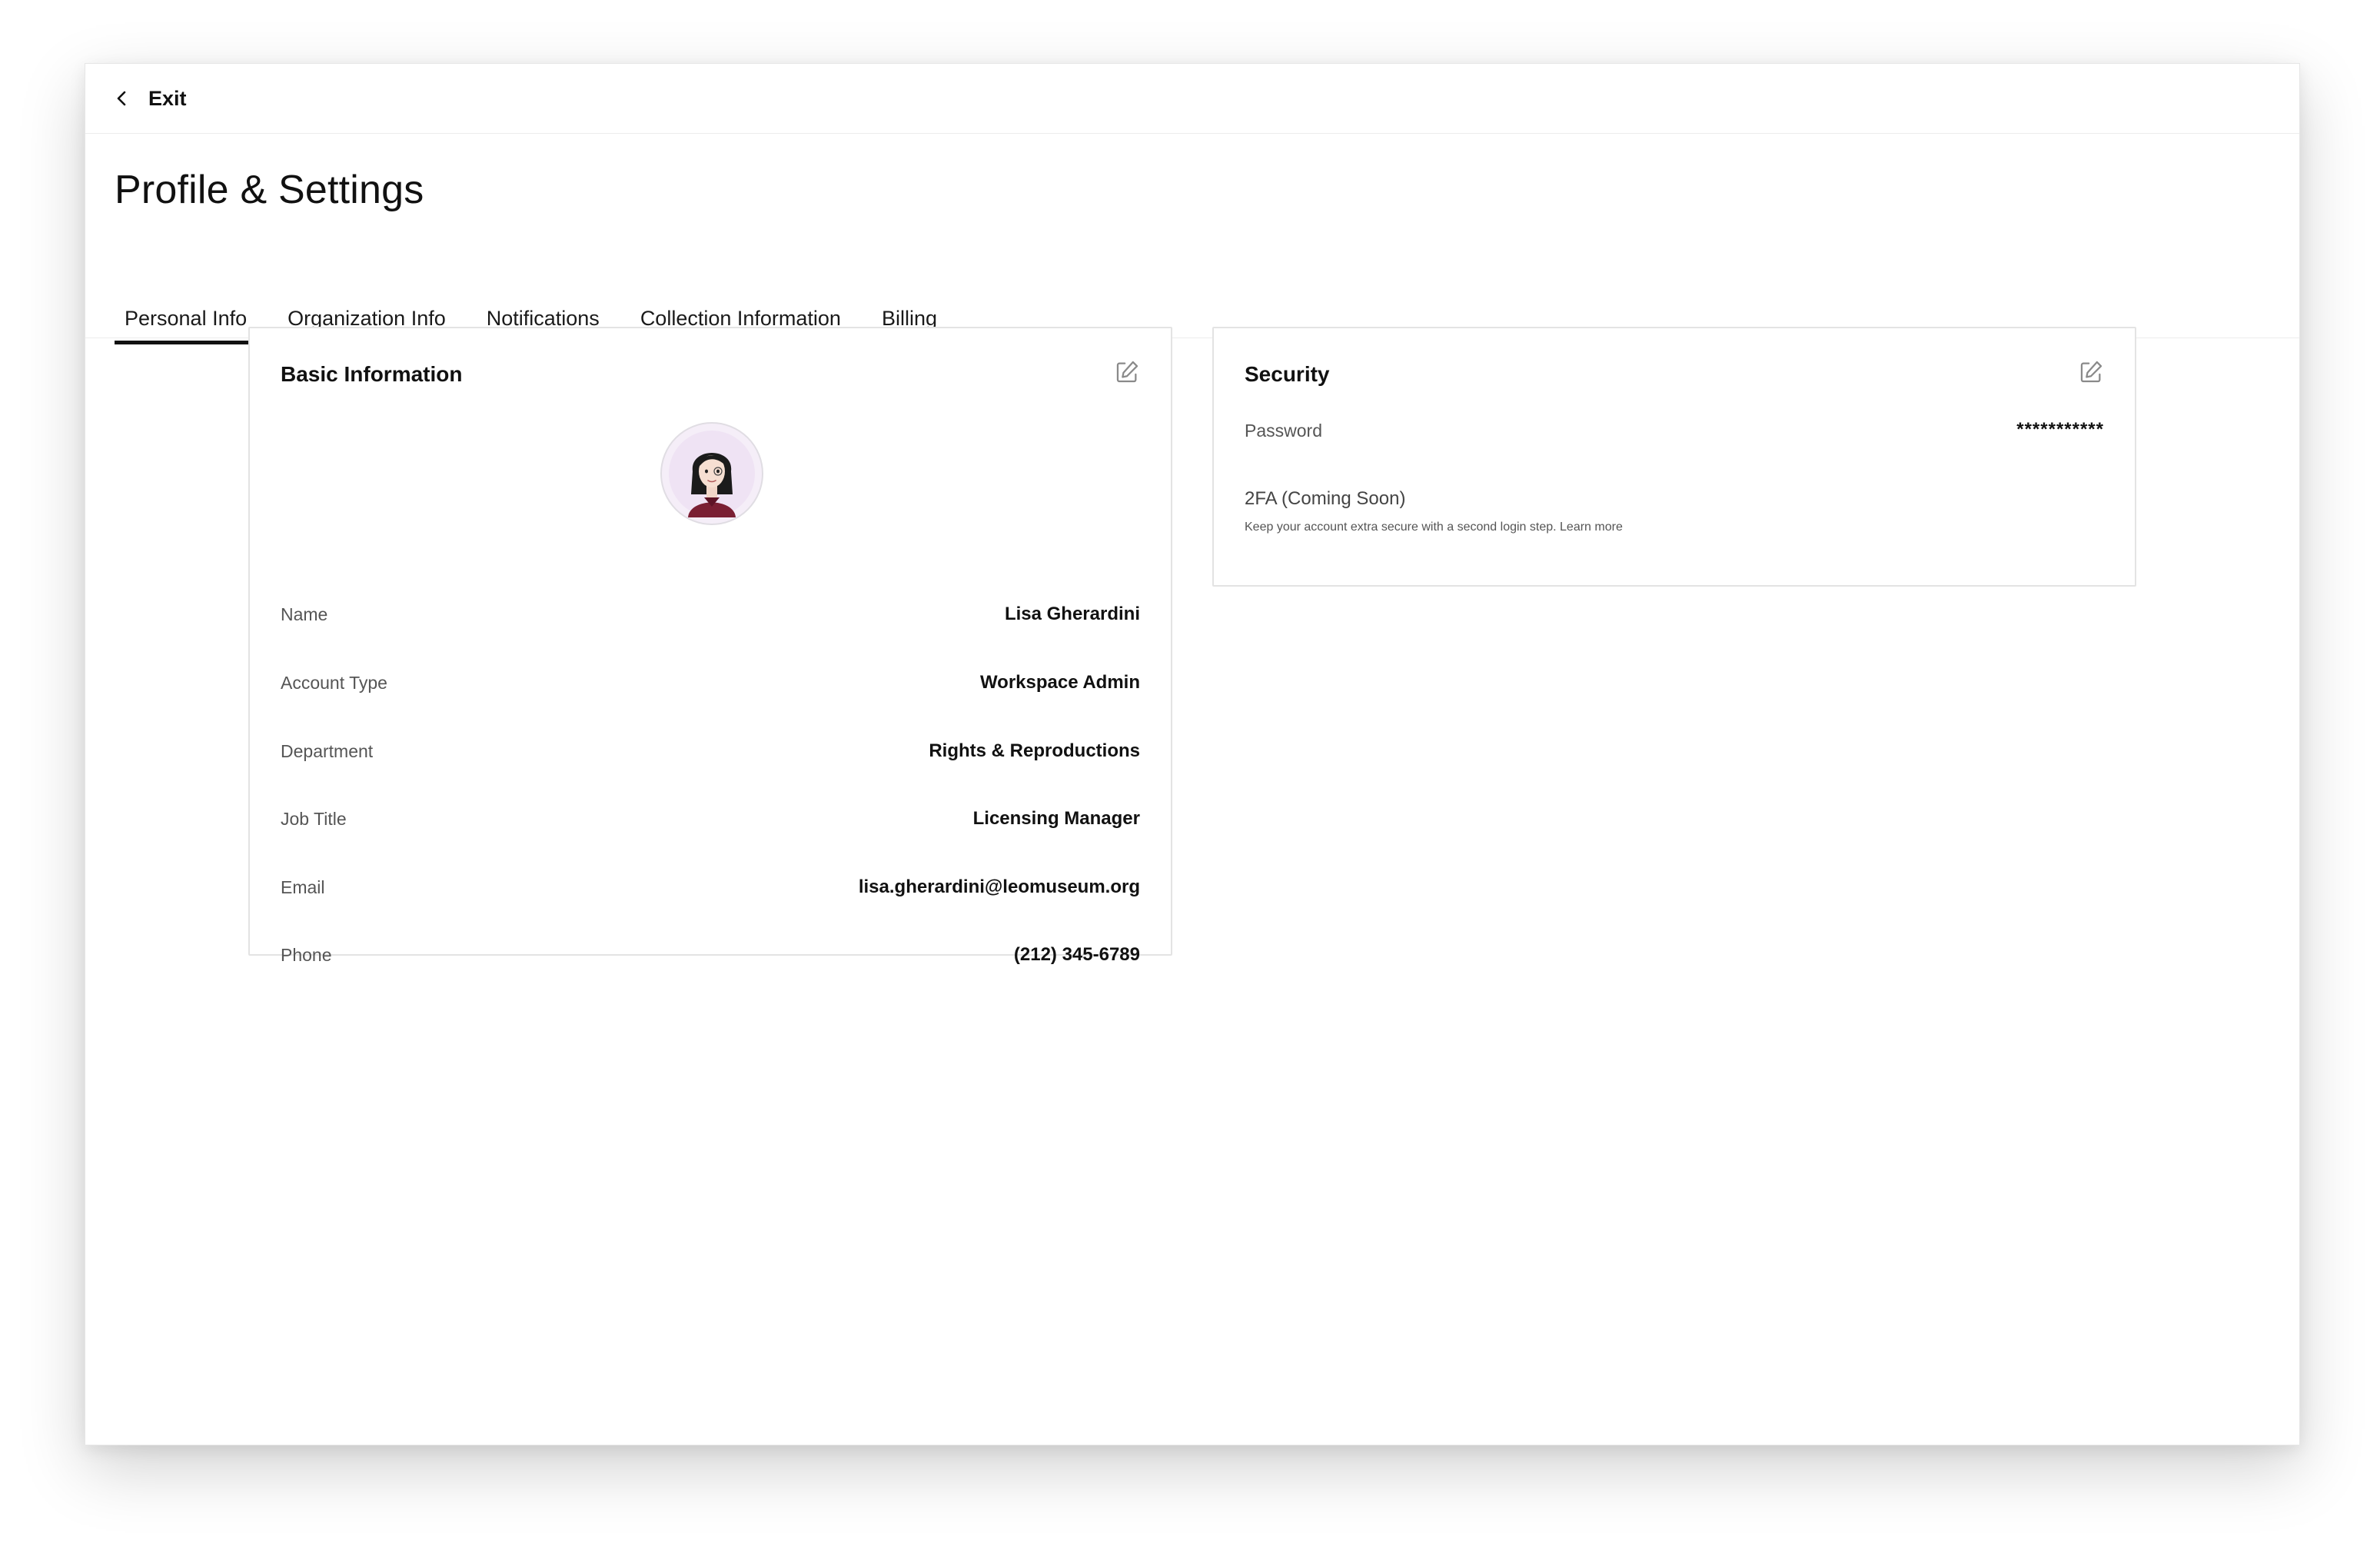  What do you see at coordinates (710, 887) in the screenshot?
I see `field-row-email: Email lisa.gherardini@leomuseum.org` at bounding box center [710, 887].